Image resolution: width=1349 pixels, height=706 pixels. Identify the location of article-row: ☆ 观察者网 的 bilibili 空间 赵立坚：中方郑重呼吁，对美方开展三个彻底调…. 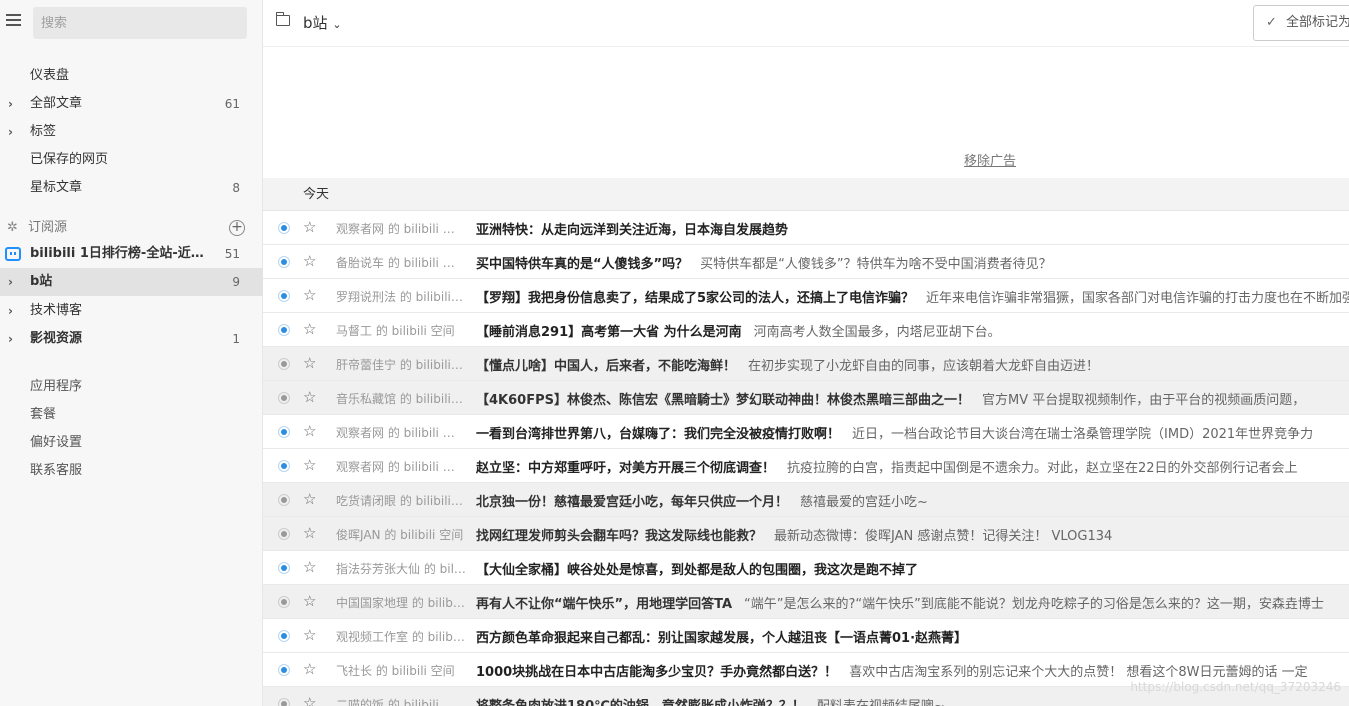
(806, 466).